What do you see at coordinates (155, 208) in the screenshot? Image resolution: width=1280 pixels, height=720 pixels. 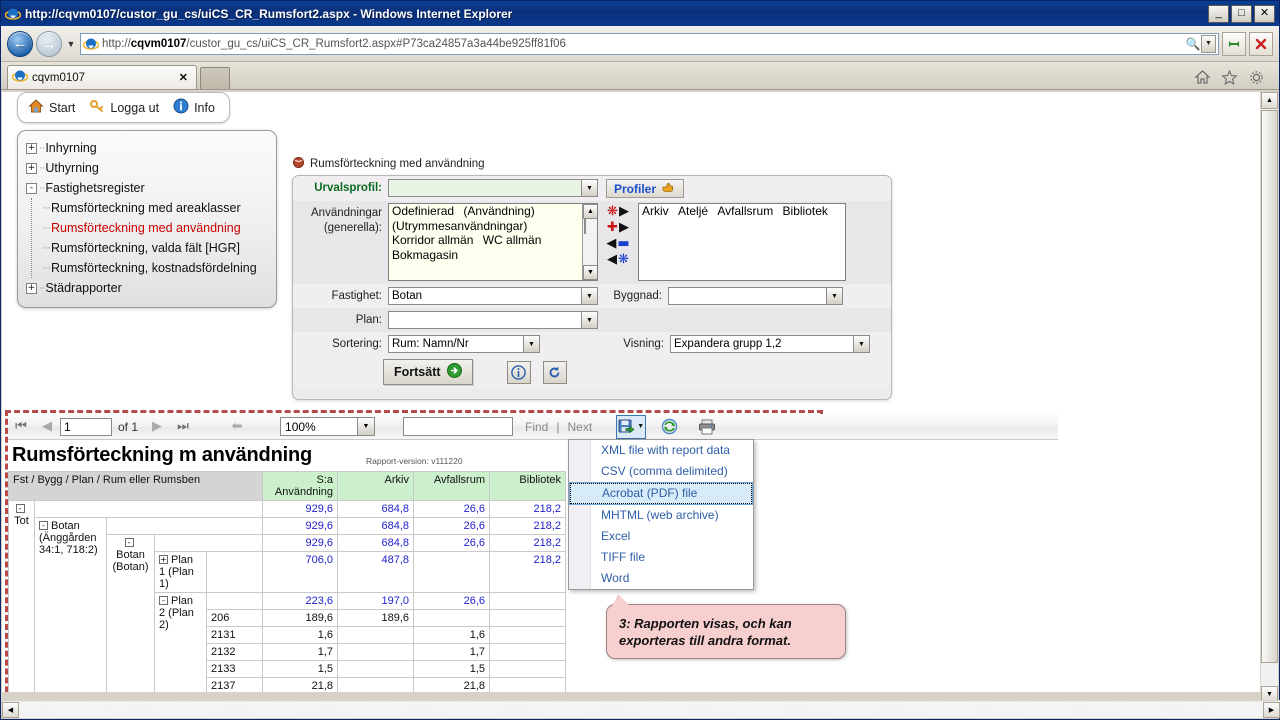 I see `tree-item-rumsforteckning-areaklasser: ··· Rumsförteckning med areaklasser` at bounding box center [155, 208].